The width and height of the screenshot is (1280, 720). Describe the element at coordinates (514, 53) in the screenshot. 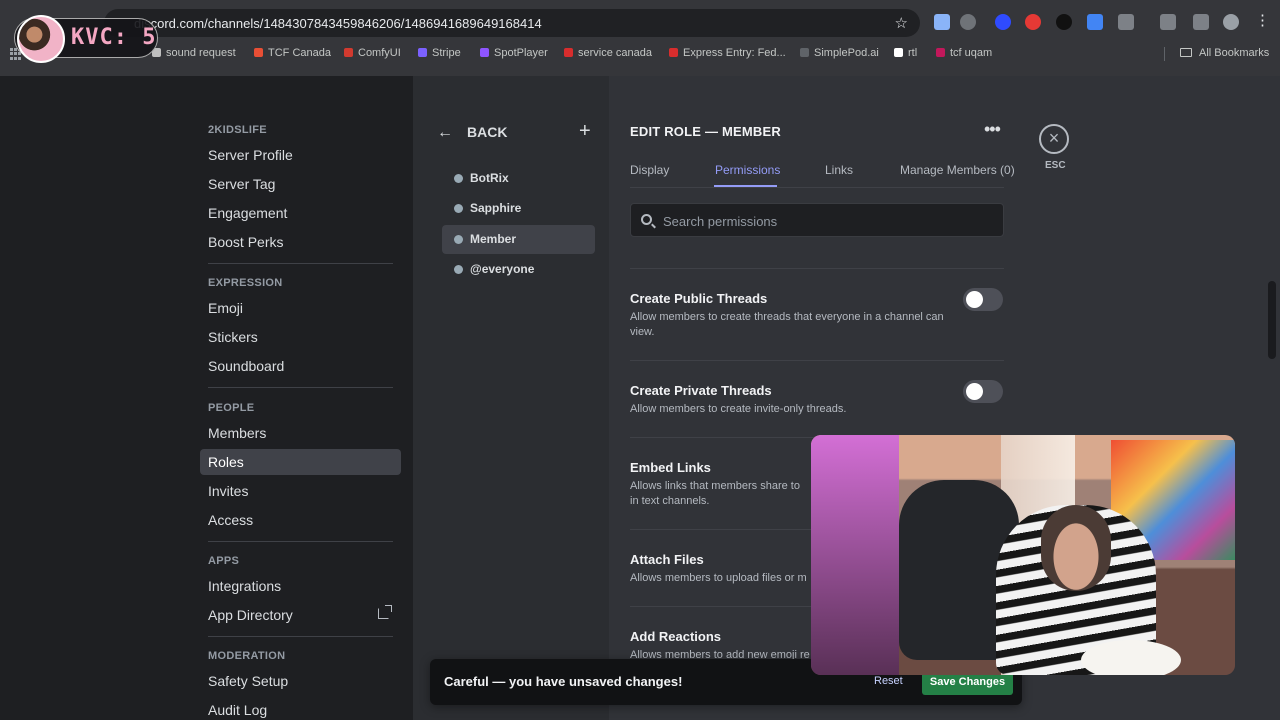

I see `bookmark-item: SpotPlayer` at that location.